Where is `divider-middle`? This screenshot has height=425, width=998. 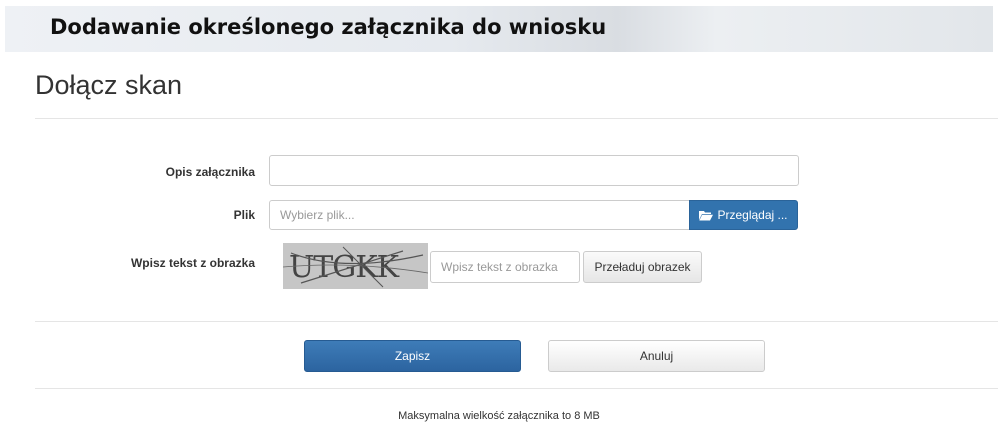
divider-middle is located at coordinates (516, 321).